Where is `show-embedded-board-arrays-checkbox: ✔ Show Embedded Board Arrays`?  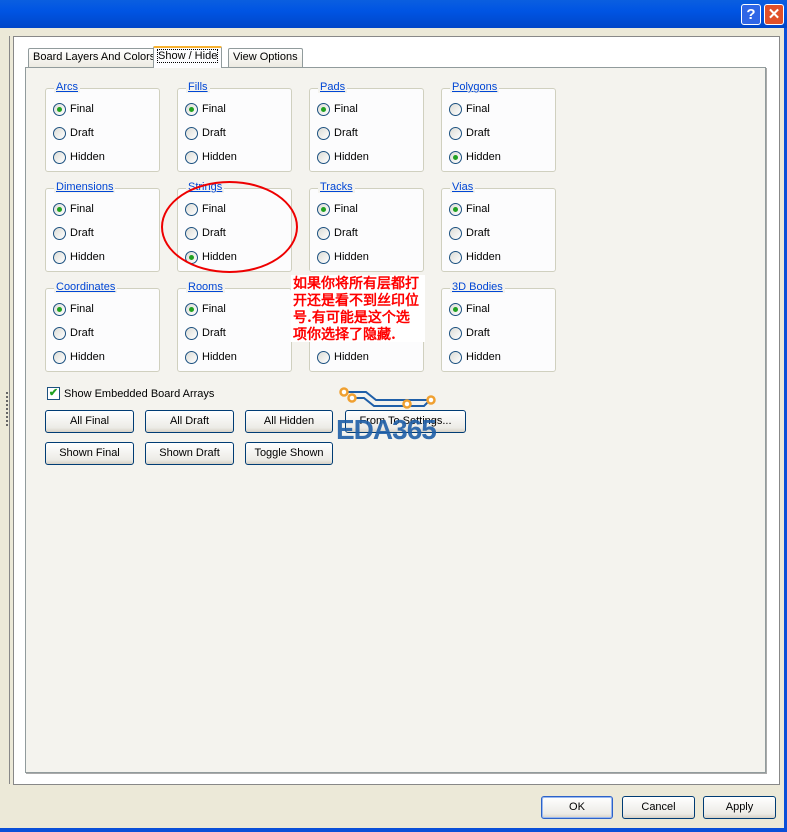 show-embedded-board-arrays-checkbox: ✔ Show Embedded Board Arrays is located at coordinates (130, 393).